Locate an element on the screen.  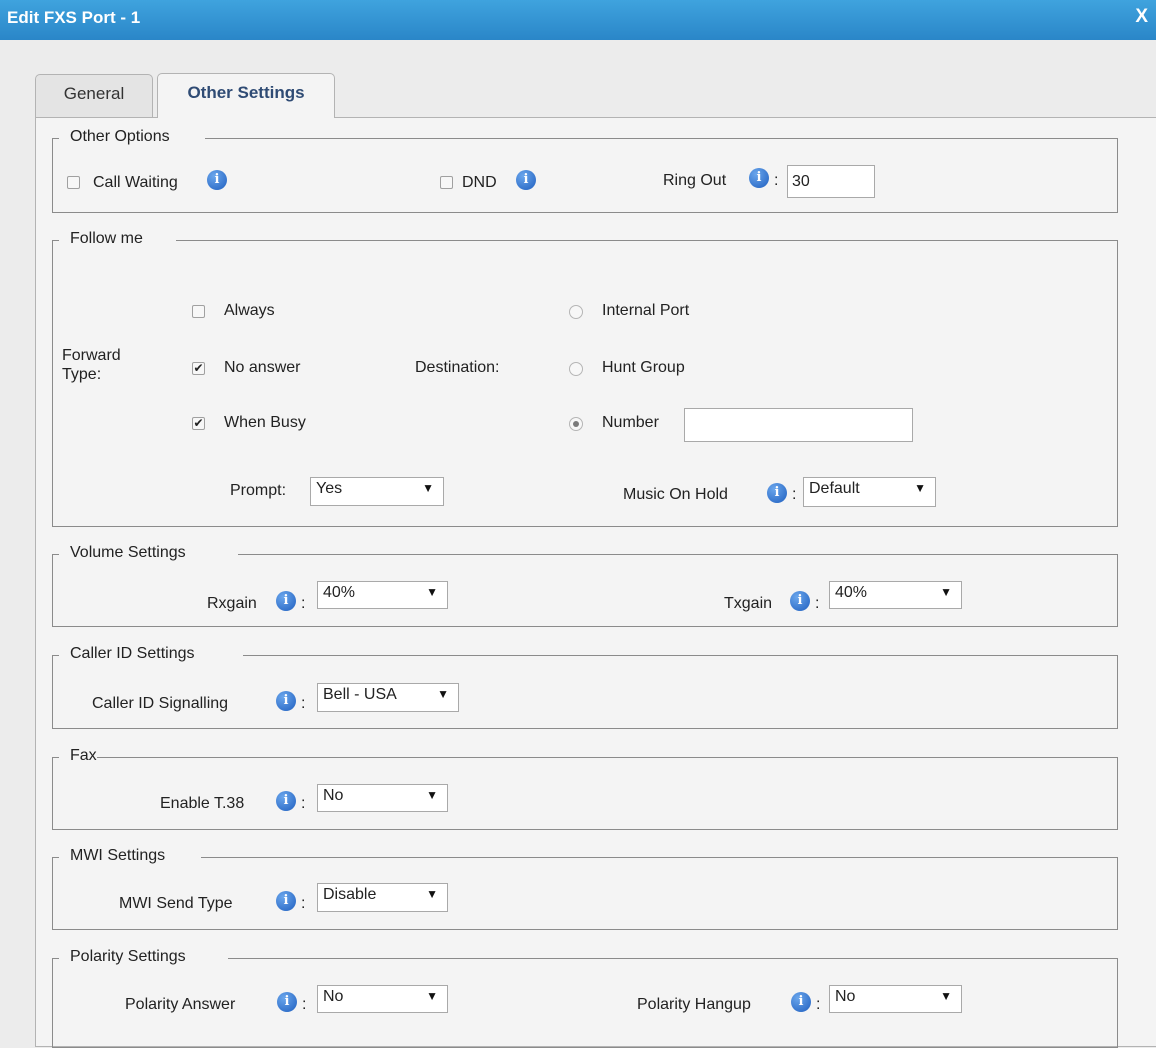
rxgain-select: 40% ▼ is located at coordinates (382, 595).